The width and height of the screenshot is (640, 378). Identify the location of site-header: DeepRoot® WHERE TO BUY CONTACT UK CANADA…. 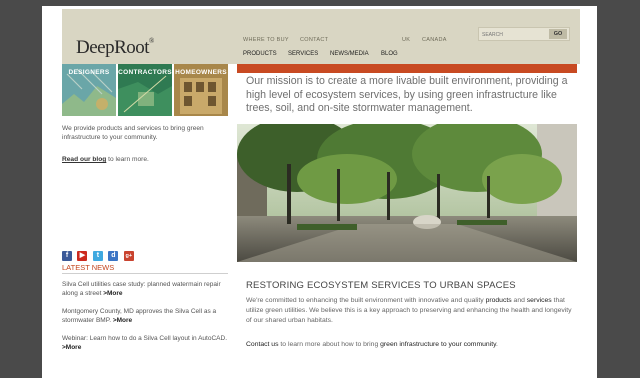
(321, 36).